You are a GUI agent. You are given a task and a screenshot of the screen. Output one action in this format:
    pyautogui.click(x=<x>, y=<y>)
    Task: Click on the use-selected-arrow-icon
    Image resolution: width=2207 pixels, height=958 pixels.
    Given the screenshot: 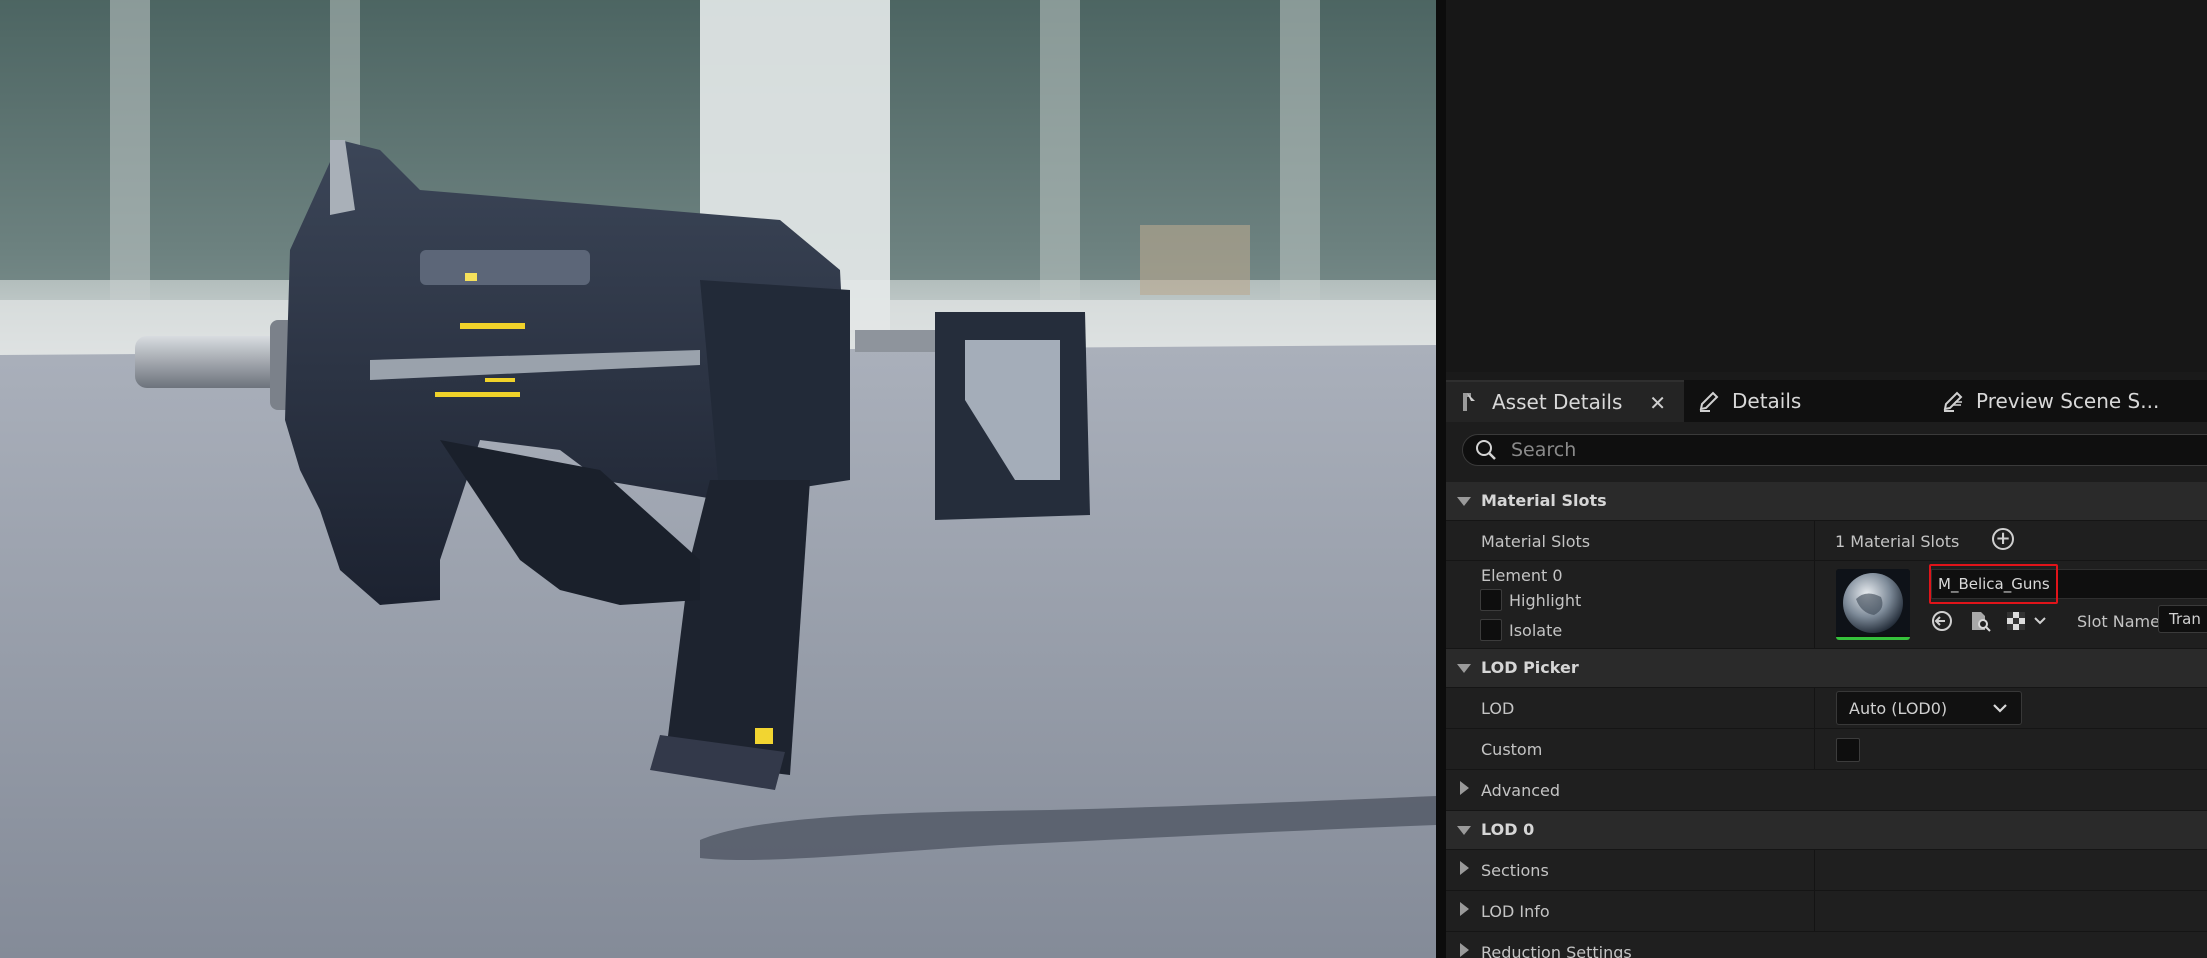 What is the action you would take?
    pyautogui.click(x=1942, y=621)
    